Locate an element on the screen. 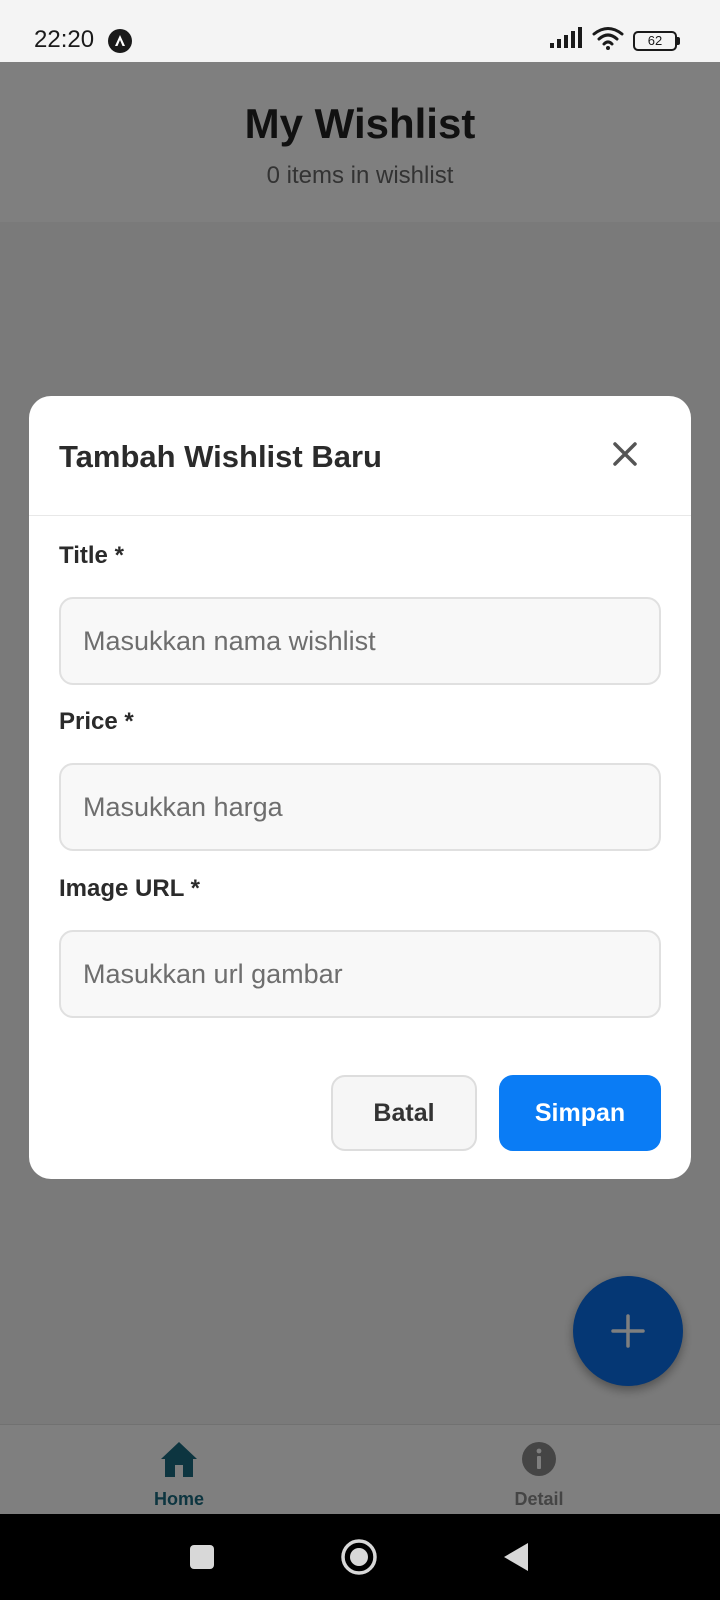 The width and height of the screenshot is (720, 1600). price-label: Price * is located at coordinates (96, 721).